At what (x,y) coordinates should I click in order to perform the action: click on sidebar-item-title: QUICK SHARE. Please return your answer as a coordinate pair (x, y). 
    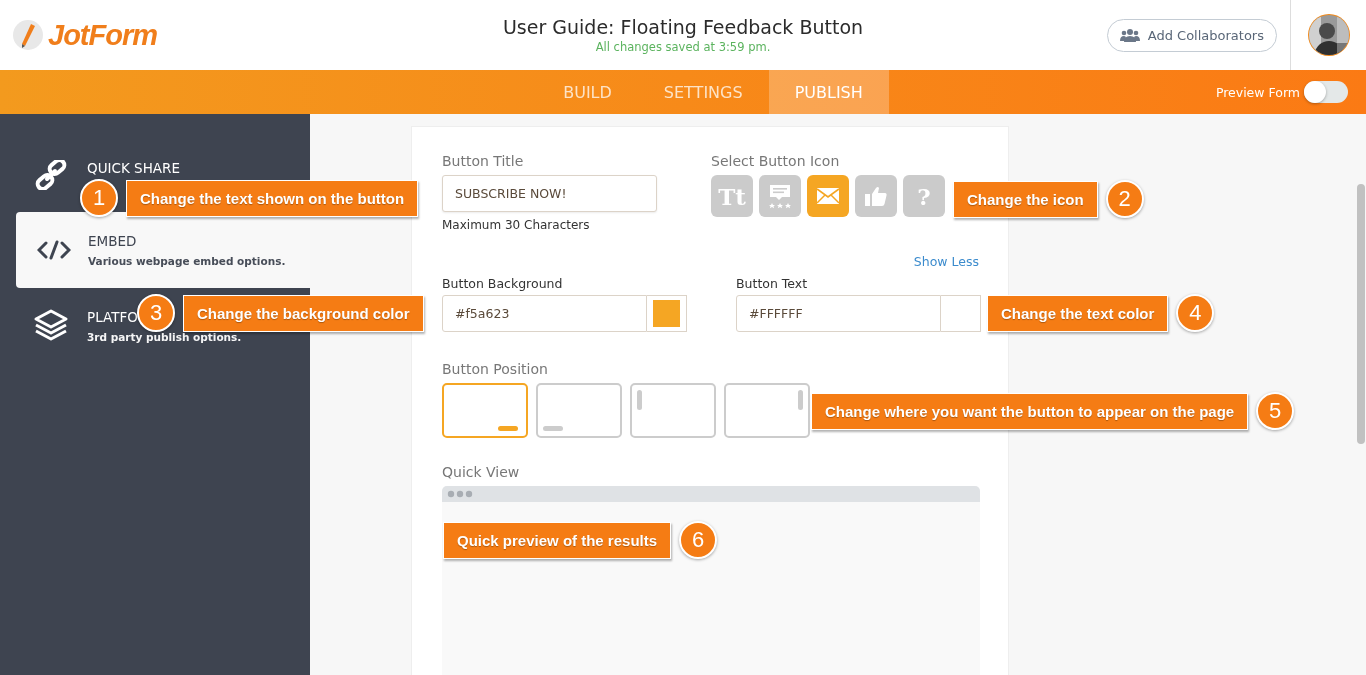
    Looking at the image, I should click on (133, 168).